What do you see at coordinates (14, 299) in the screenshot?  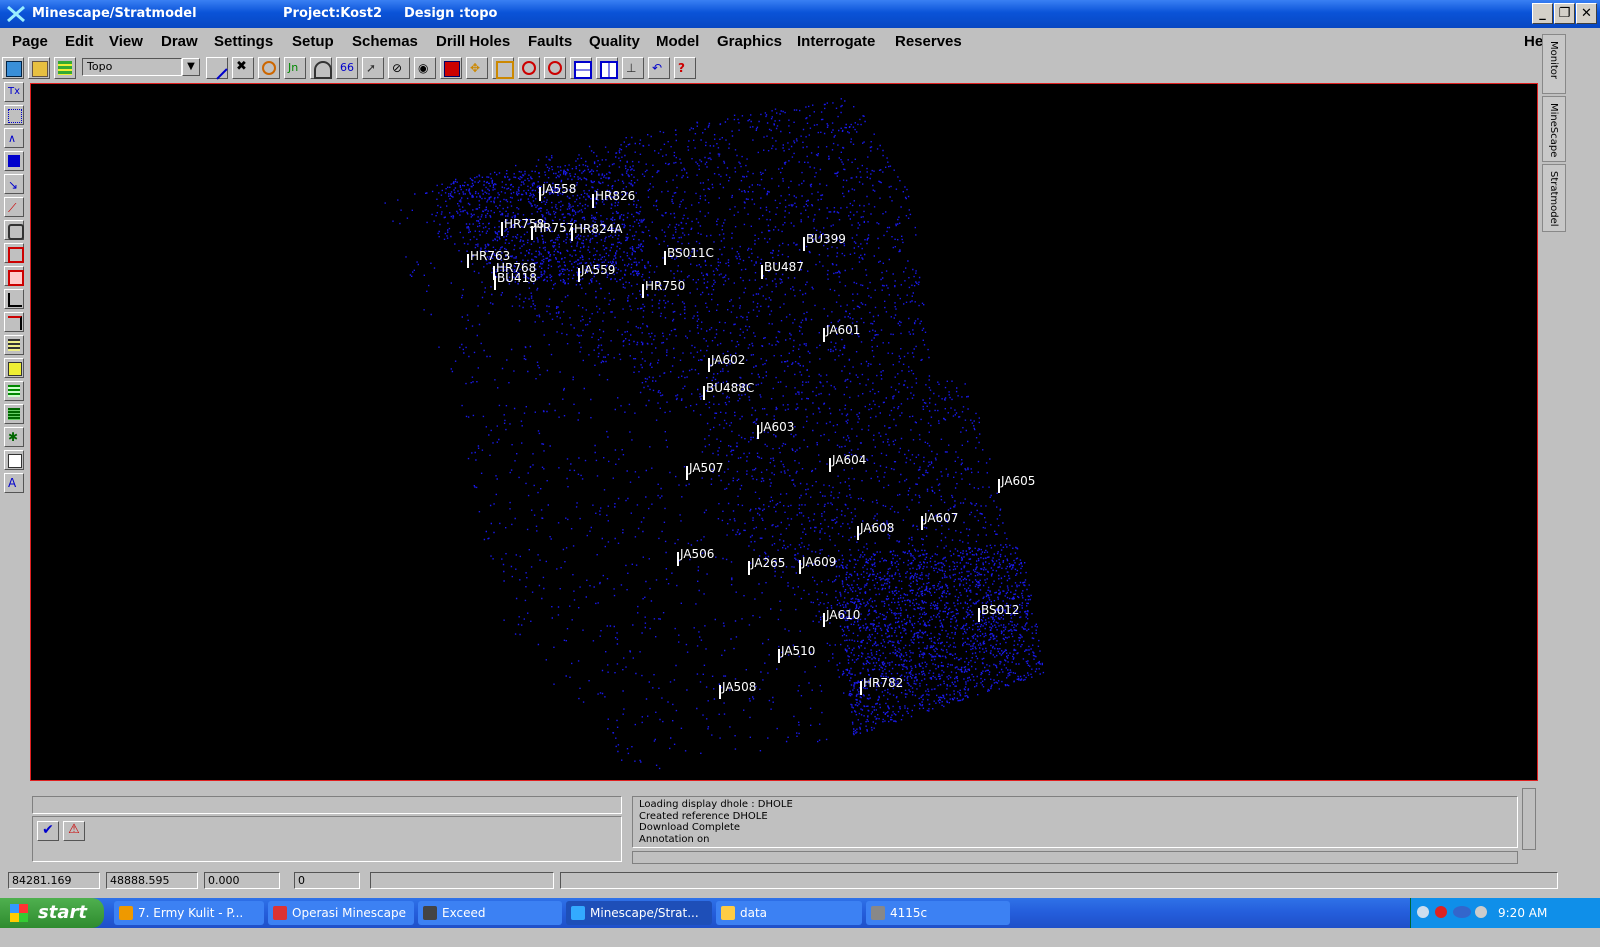 I see `corner-tool-button` at bounding box center [14, 299].